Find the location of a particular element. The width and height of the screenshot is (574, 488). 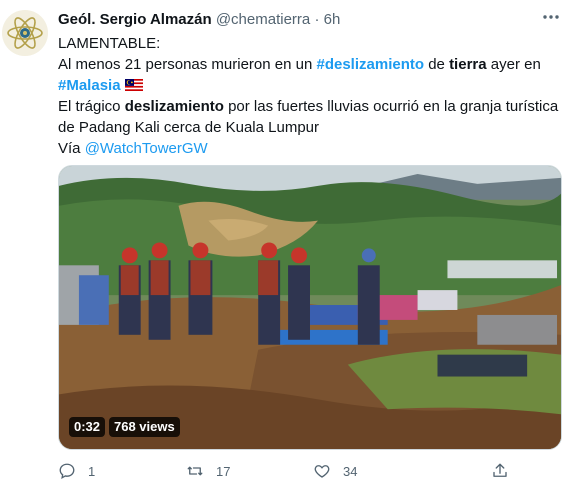

text-span: Al menos 21 personas murieron en un is located at coordinates (187, 64).